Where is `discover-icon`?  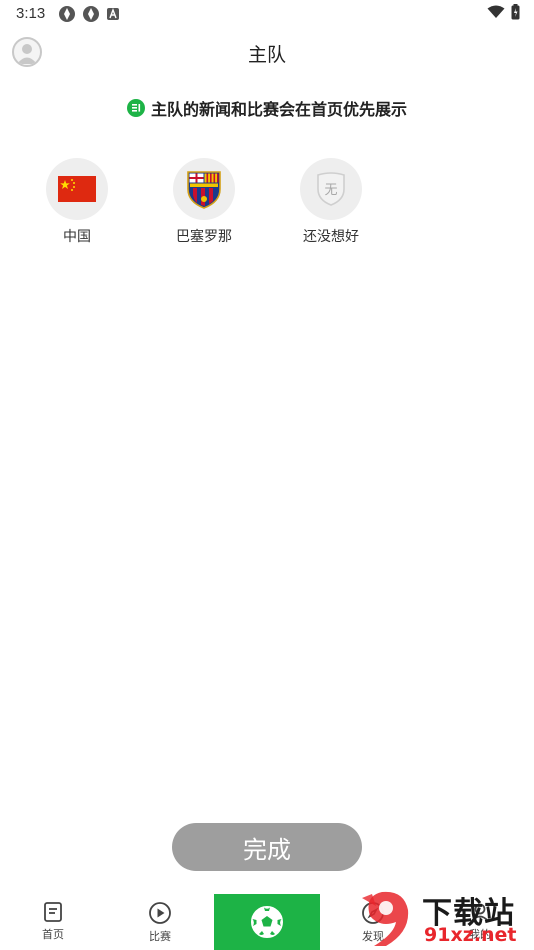
discover-icon is located at coordinates (373, 913).